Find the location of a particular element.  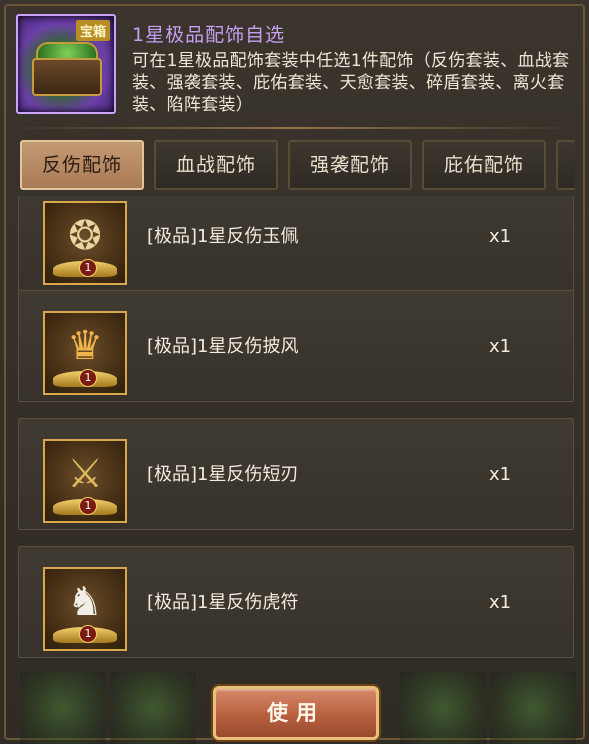

tab-qiangxi: 强袭配饰 is located at coordinates (350, 165).